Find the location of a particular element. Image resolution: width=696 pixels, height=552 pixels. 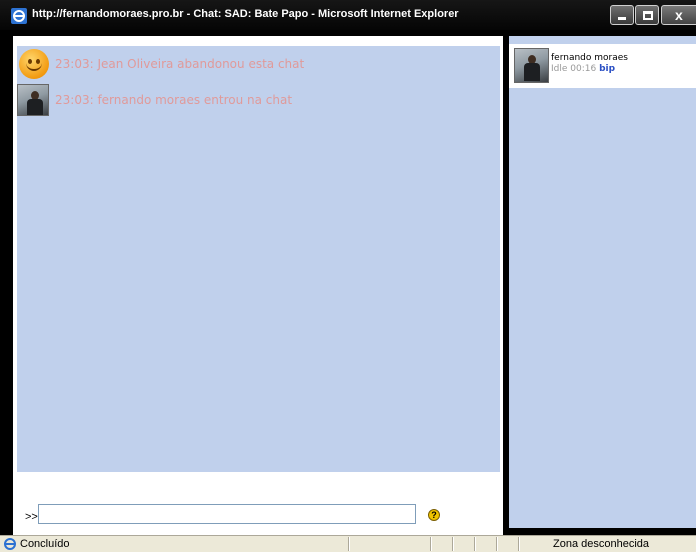

status-bar: Concluído Zona desconhecida is located at coordinates (348, 543).